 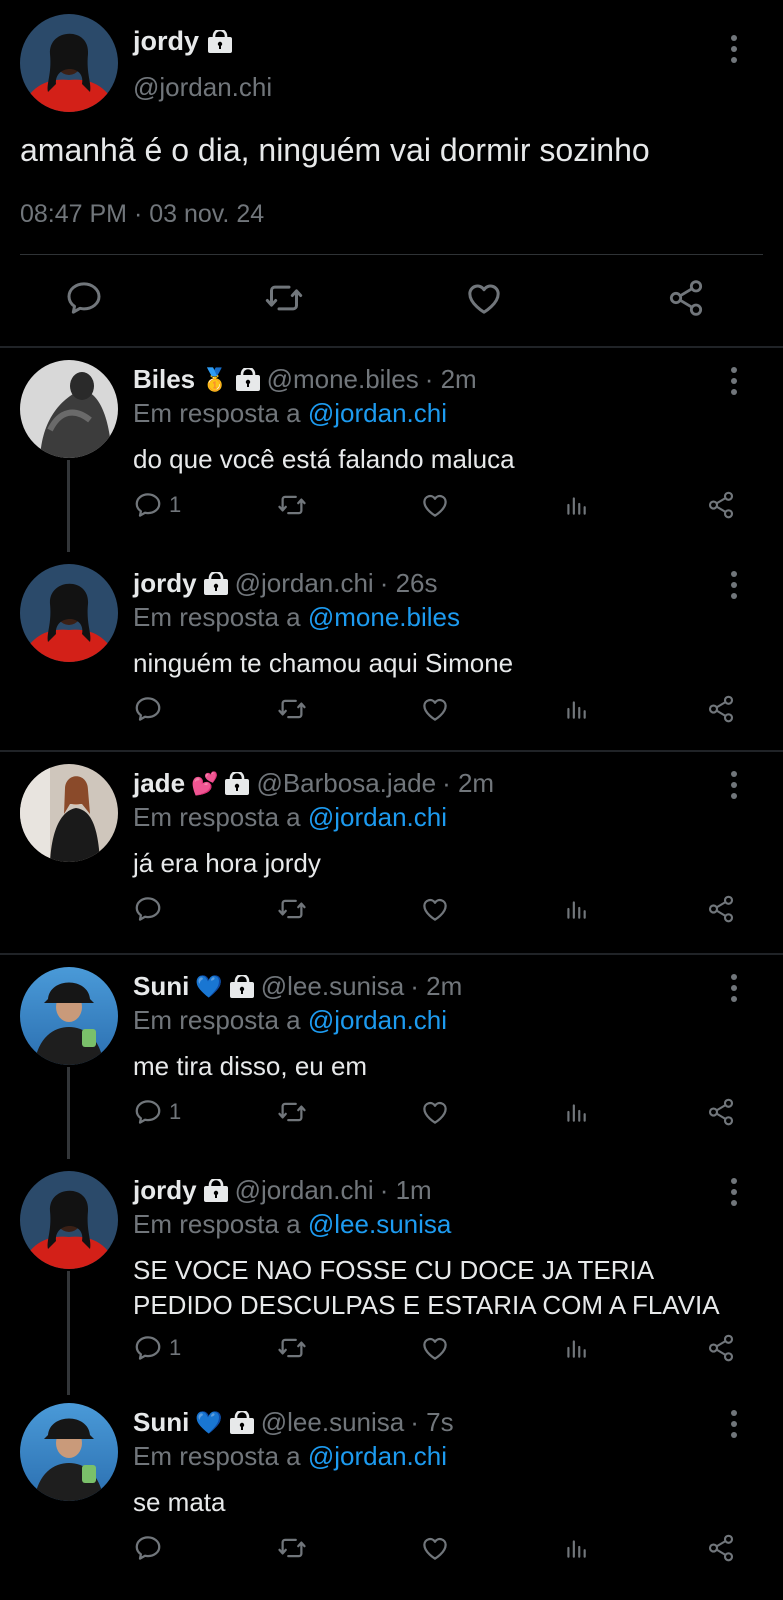 I want to click on reply-text: me tira disso, eu em, so click(x=250, y=1066).